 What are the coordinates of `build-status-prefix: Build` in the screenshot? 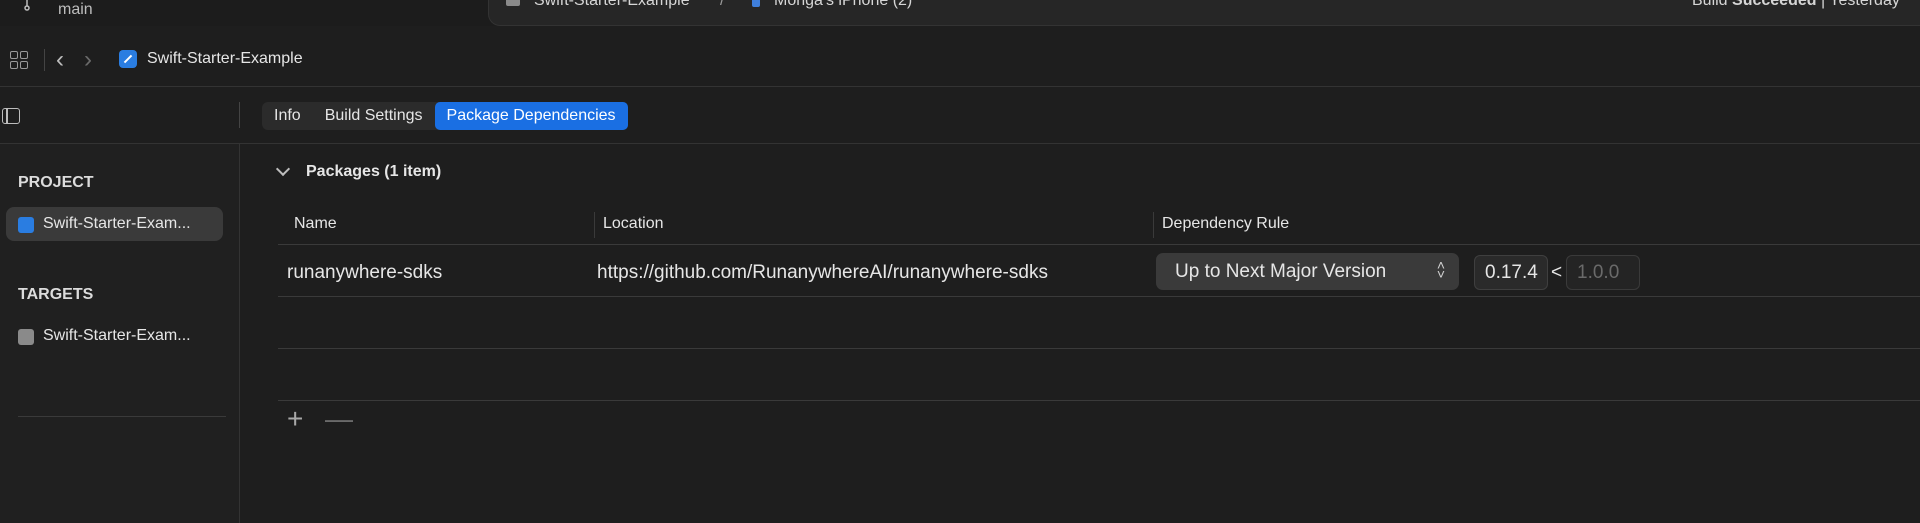 It's located at (1710, 4).